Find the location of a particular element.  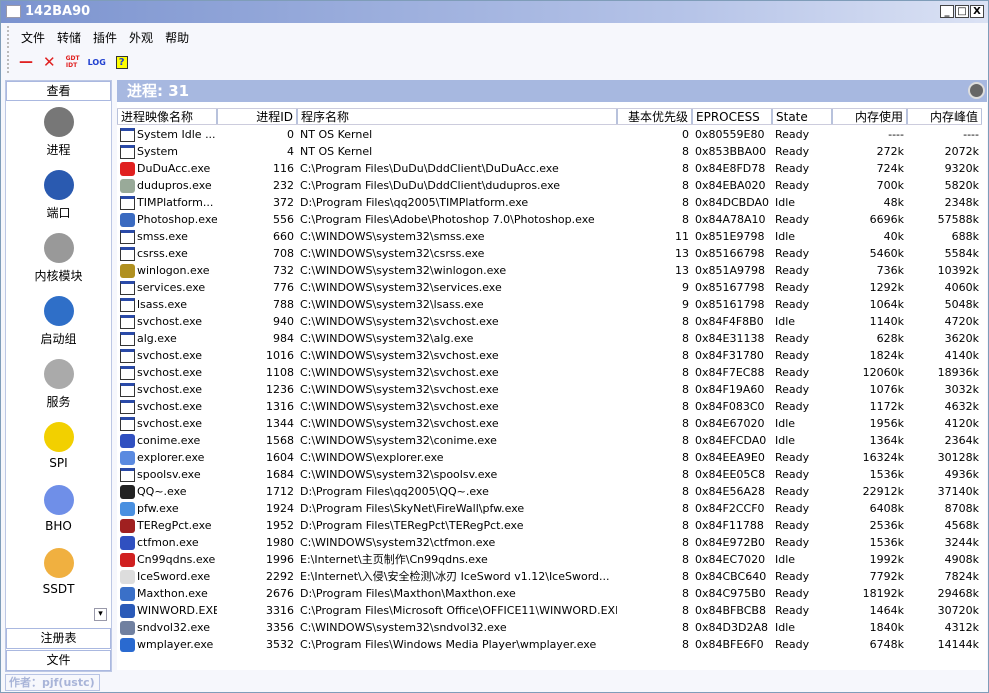

menu-appearance: 外观 is located at coordinates (141, 37).